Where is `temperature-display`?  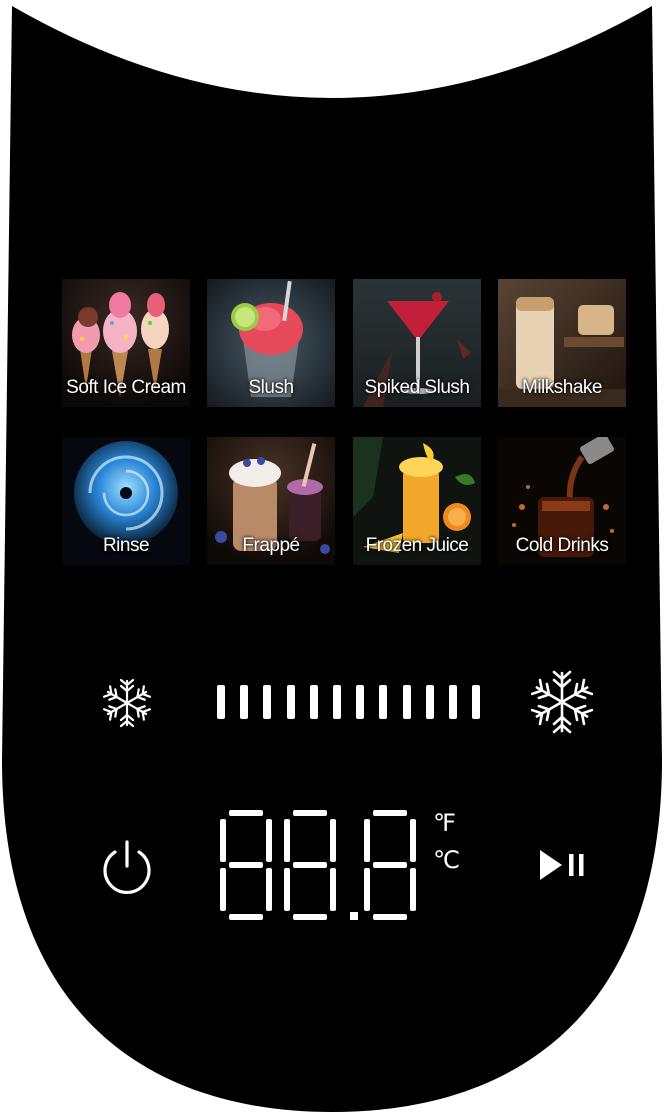
temperature-display is located at coordinates (318, 865).